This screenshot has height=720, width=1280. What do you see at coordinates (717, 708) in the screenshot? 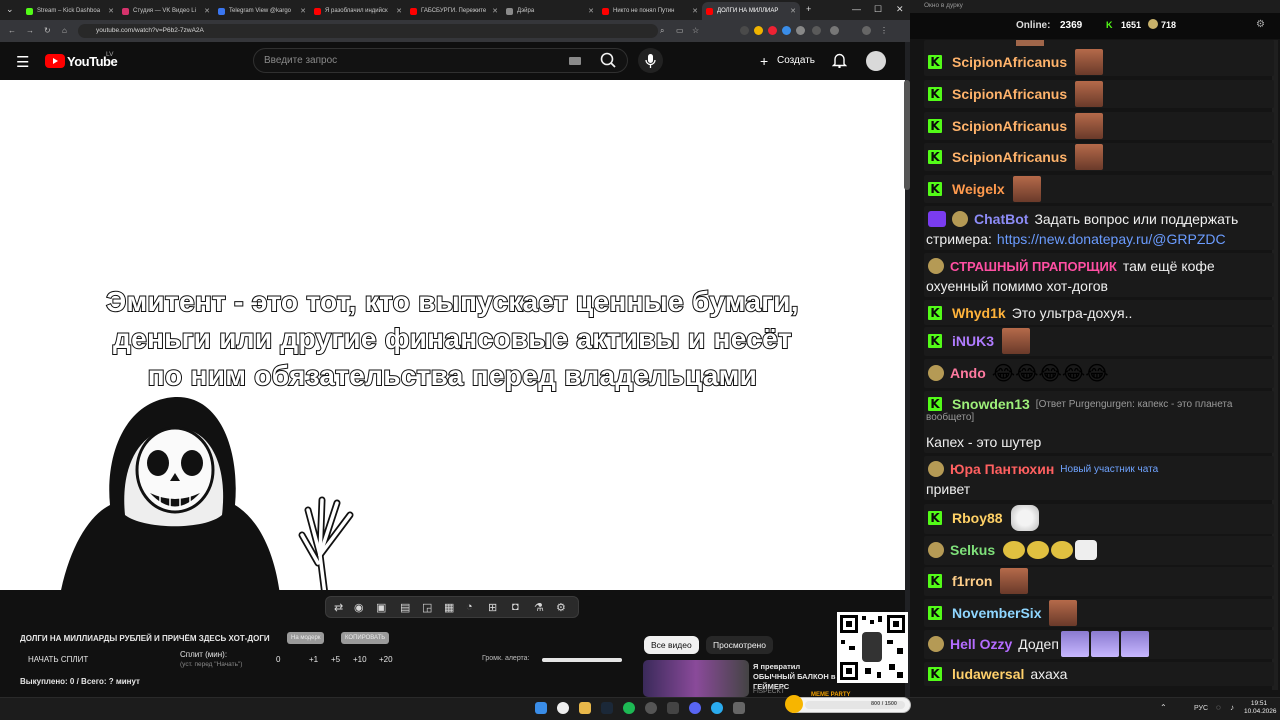
I see `telegram-taskbar-icon` at bounding box center [717, 708].